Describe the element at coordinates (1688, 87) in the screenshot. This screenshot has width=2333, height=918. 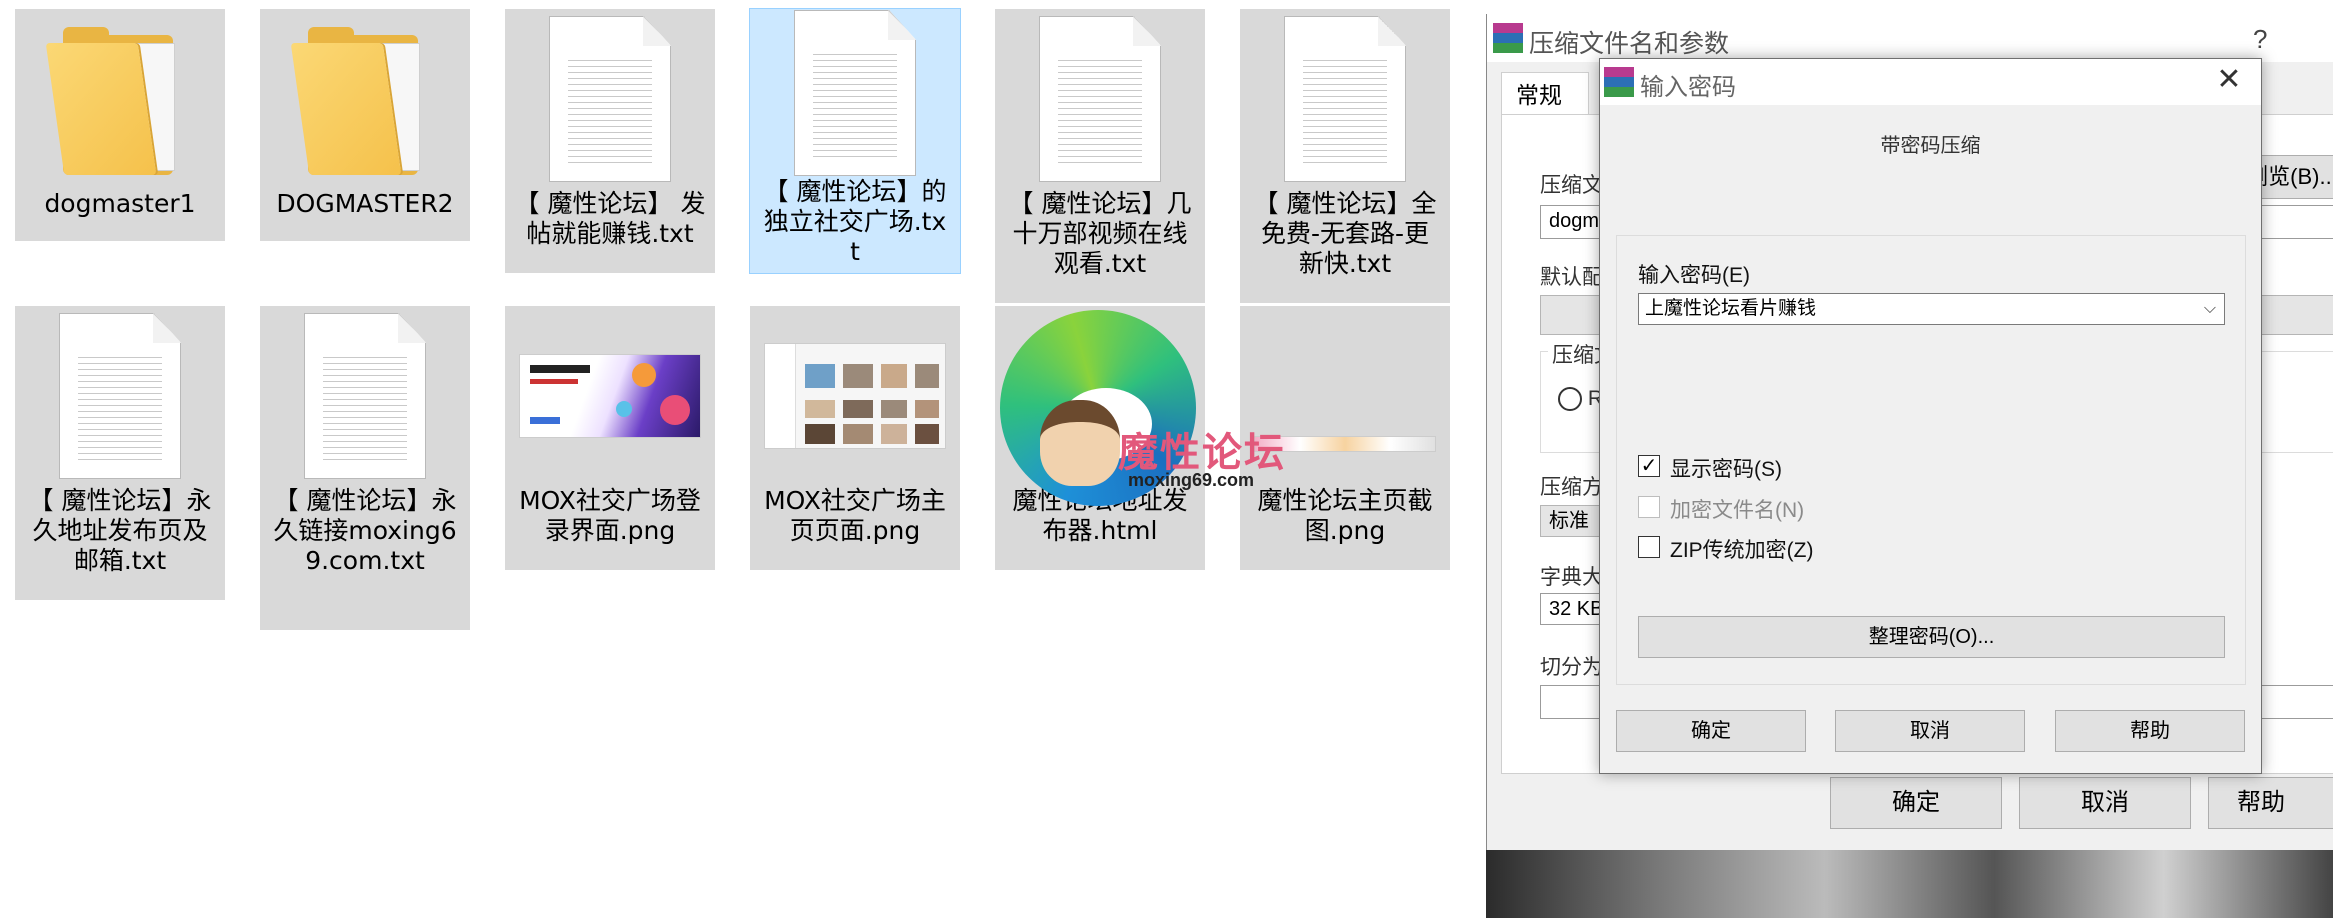
I see `dialog-title: 输入密码` at that location.